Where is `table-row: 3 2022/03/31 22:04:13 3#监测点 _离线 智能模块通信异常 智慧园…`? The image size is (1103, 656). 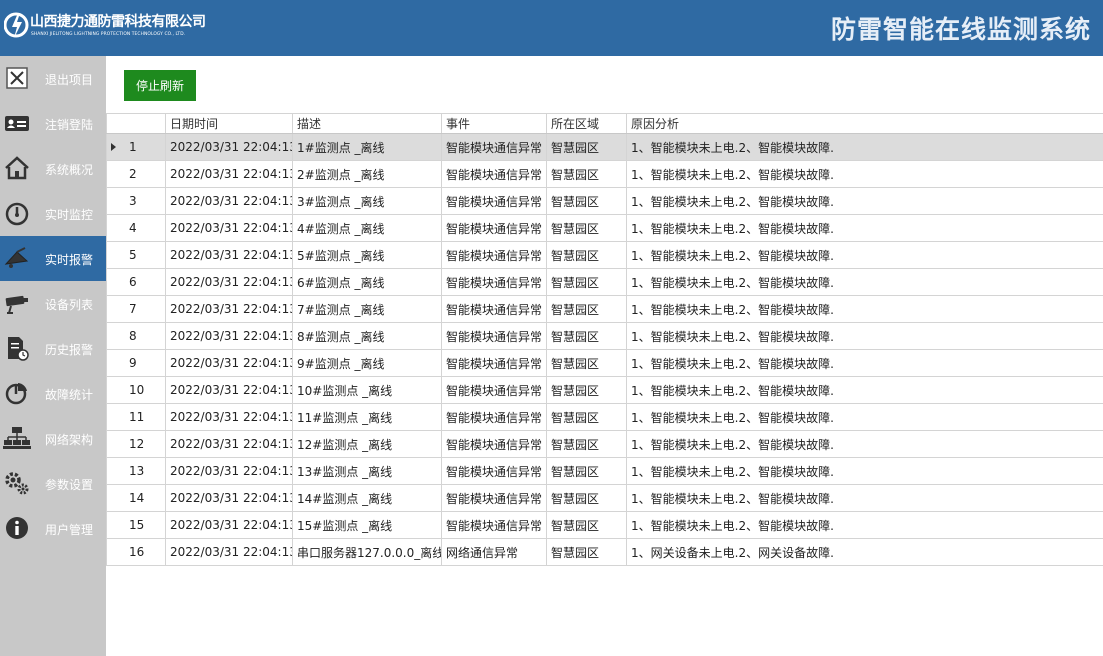
table-row: 3 2022/03/31 22:04:13 3#监测点 _离线 智能模块通信异常 智慧园… is located at coordinates (604, 201).